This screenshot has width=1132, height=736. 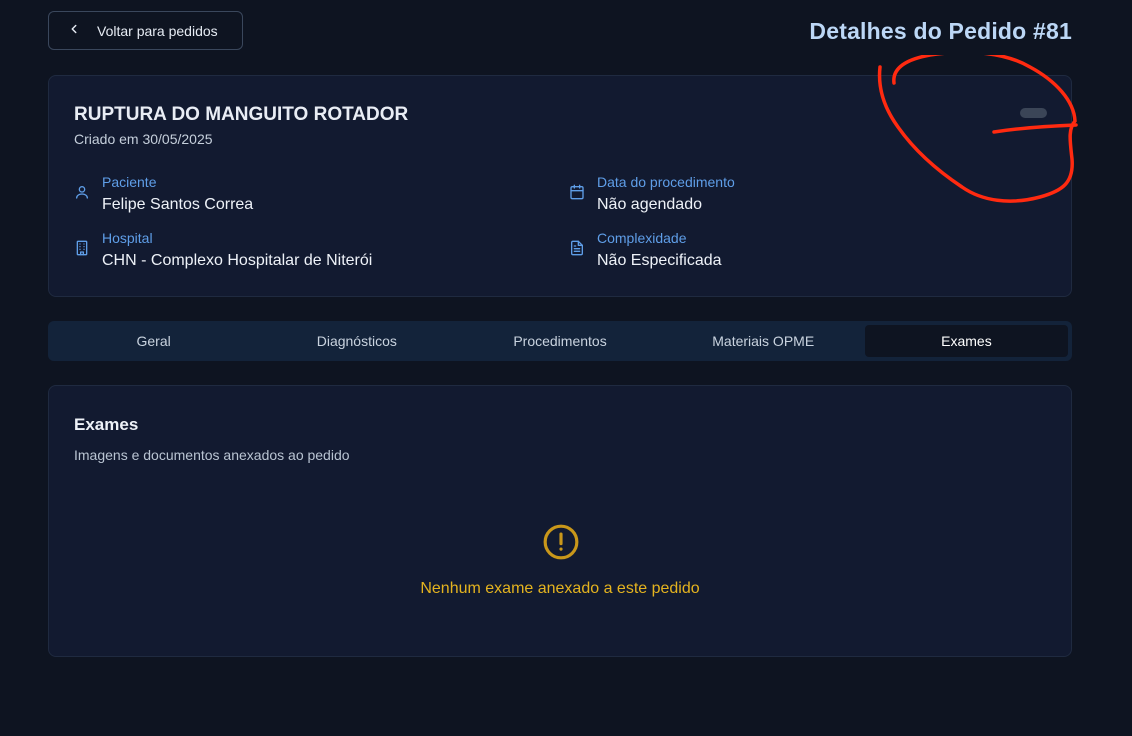 What do you see at coordinates (127, 238) in the screenshot?
I see `hospital-label: Hospital` at bounding box center [127, 238].